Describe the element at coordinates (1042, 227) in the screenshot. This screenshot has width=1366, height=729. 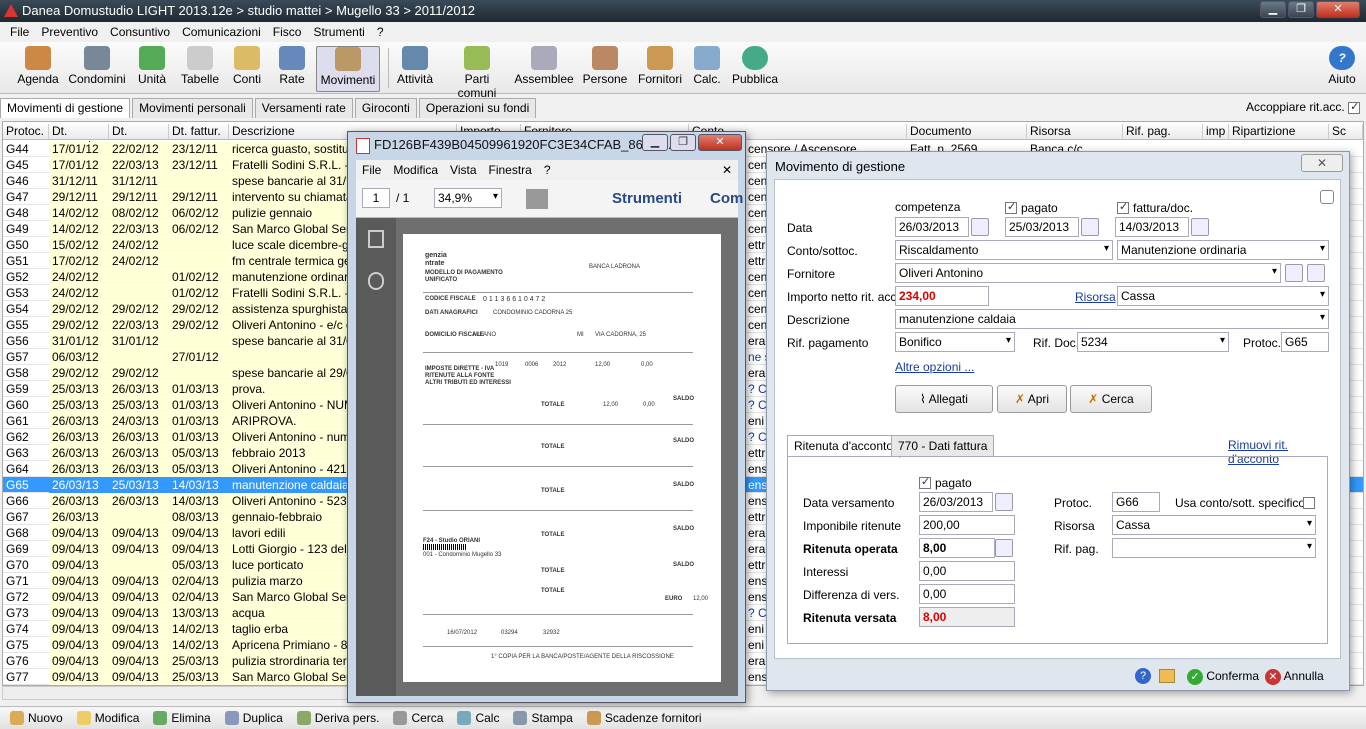
I see `data-pagamento-input: 25/03/2013` at that location.